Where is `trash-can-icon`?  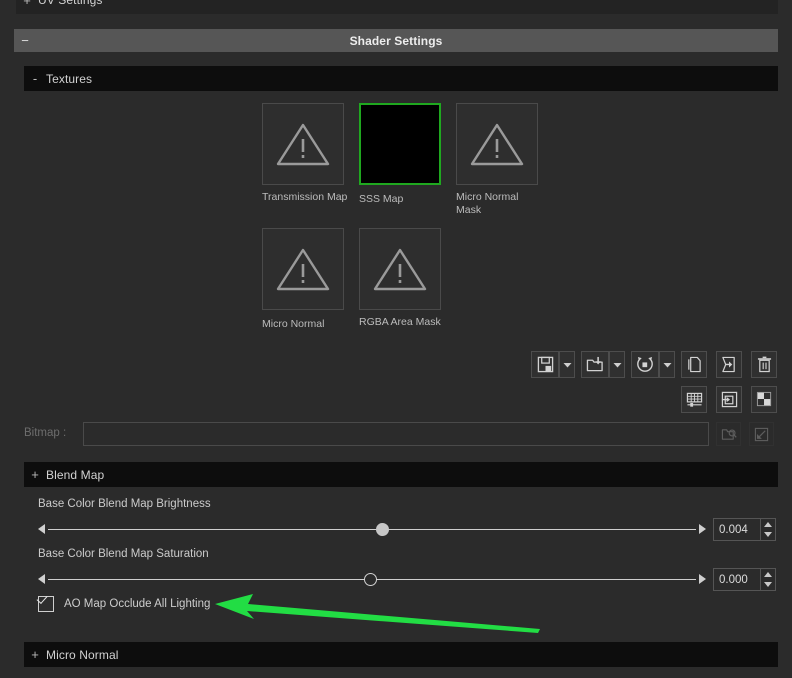 trash-can-icon is located at coordinates (764, 364).